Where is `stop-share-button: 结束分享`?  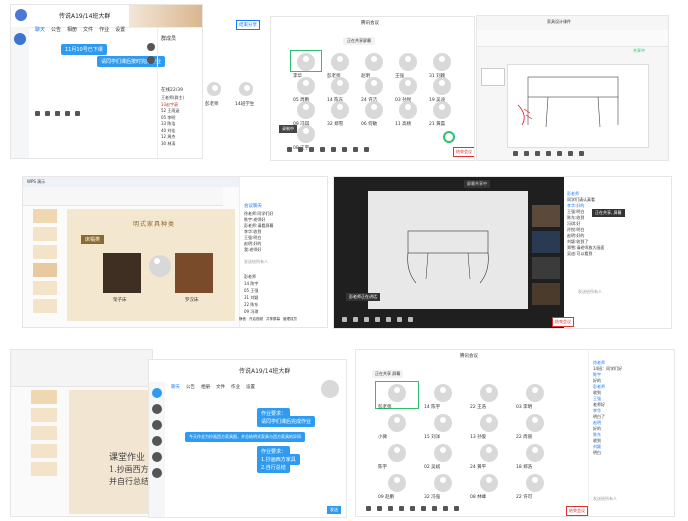
stop-share-button: 结束分享 is located at coordinates (248, 25).